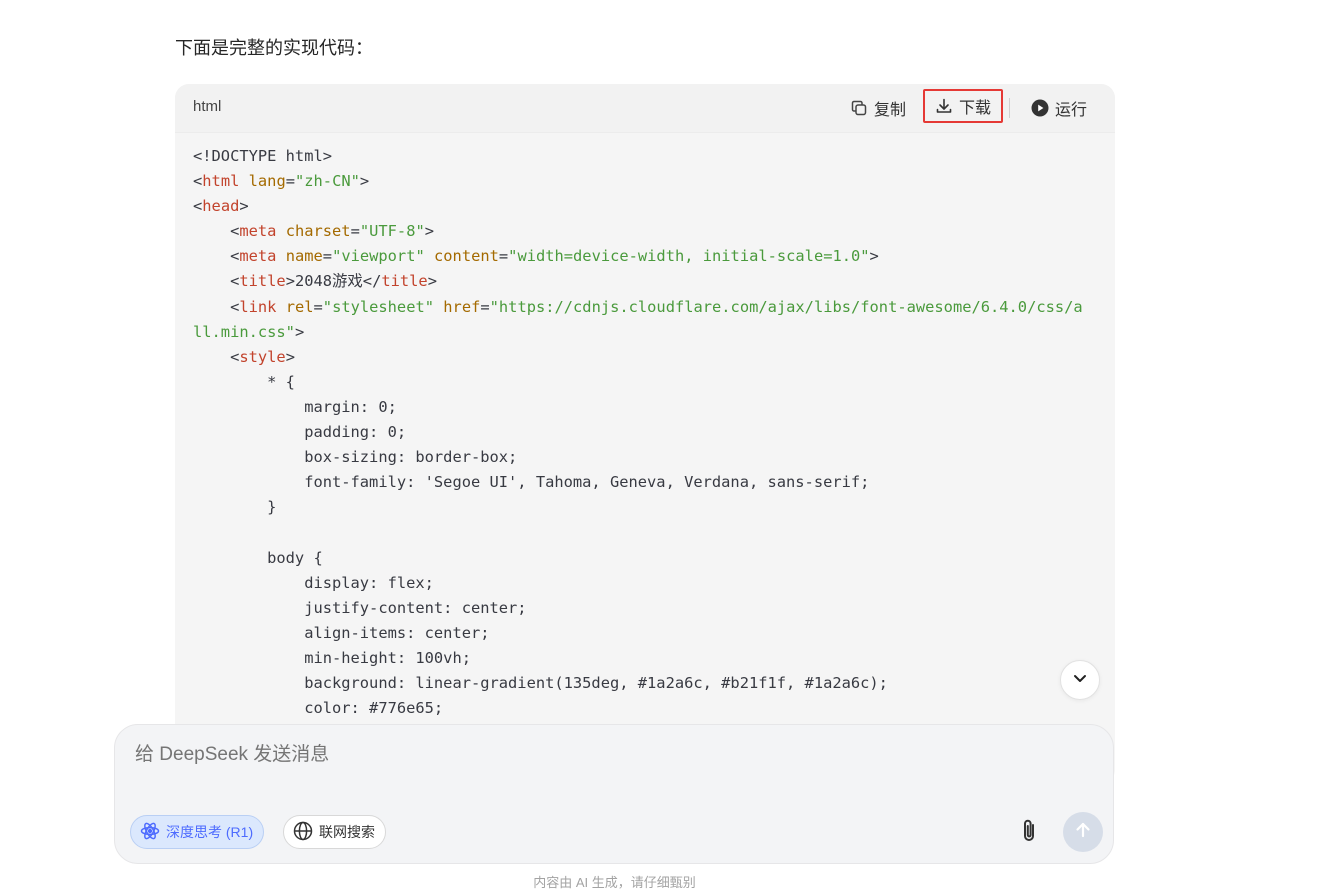  I want to click on code-line: box-sizing: border-box;, so click(648, 457).